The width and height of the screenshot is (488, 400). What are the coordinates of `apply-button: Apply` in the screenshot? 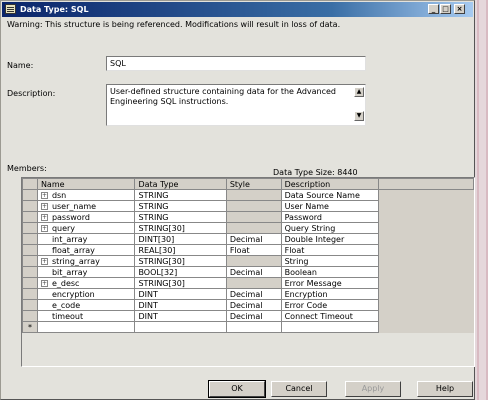 It's located at (373, 389).